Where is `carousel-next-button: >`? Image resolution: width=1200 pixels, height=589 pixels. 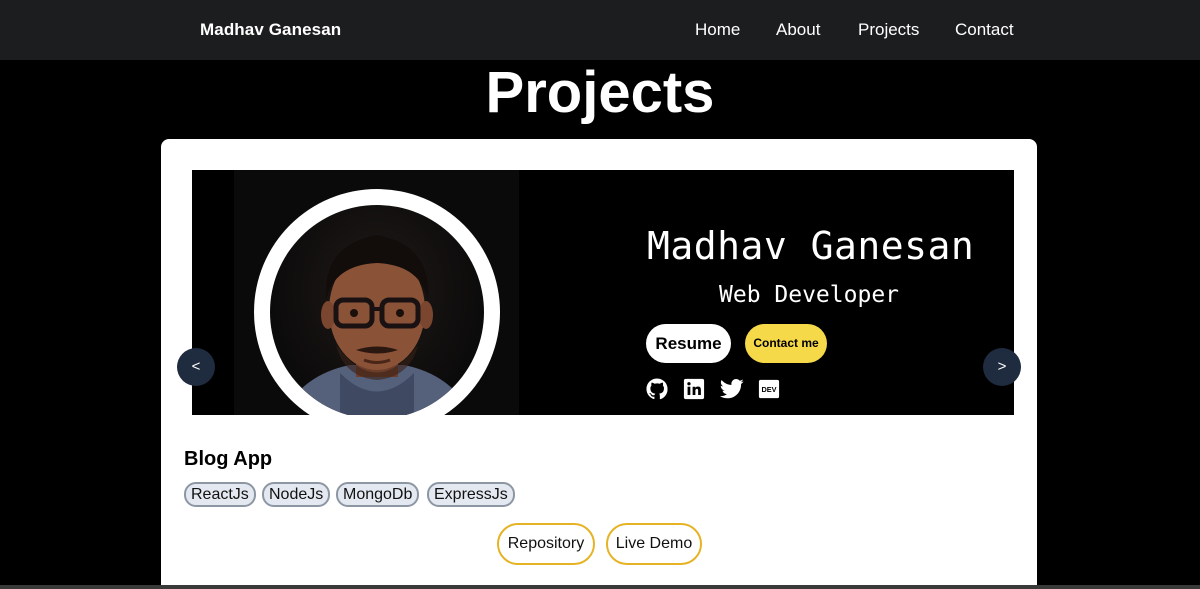
carousel-next-button: > is located at coordinates (1002, 367).